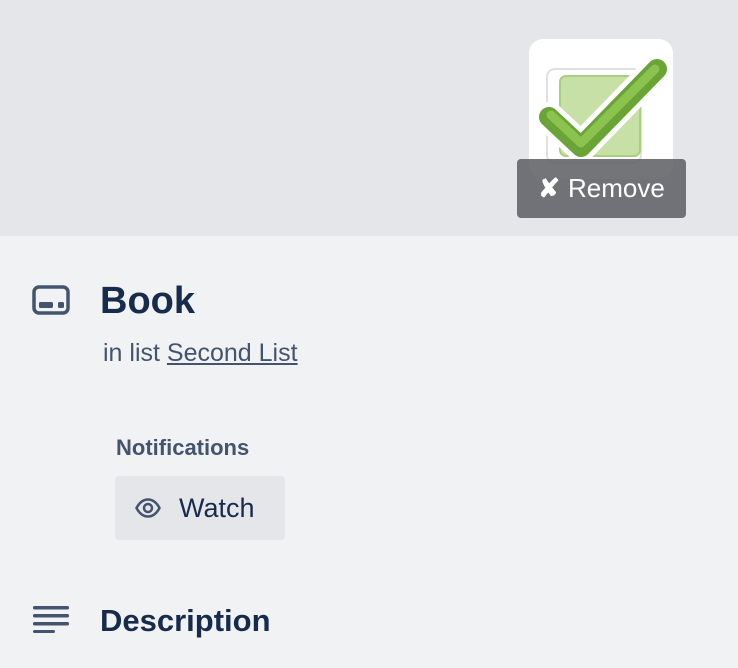 The height and width of the screenshot is (668, 738). I want to click on eye-icon, so click(148, 508).